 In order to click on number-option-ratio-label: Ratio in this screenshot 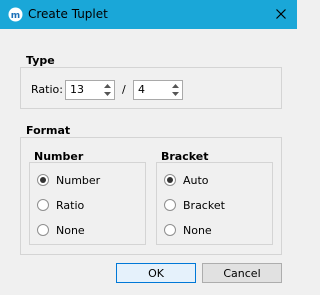, I will do `click(70, 205)`.